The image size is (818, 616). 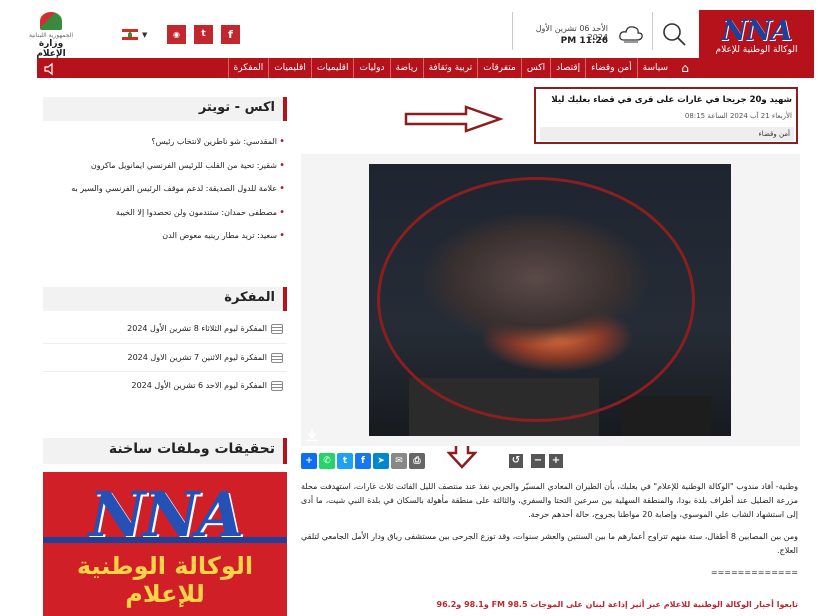 I want to click on cloud-icon, so click(x=631, y=34).